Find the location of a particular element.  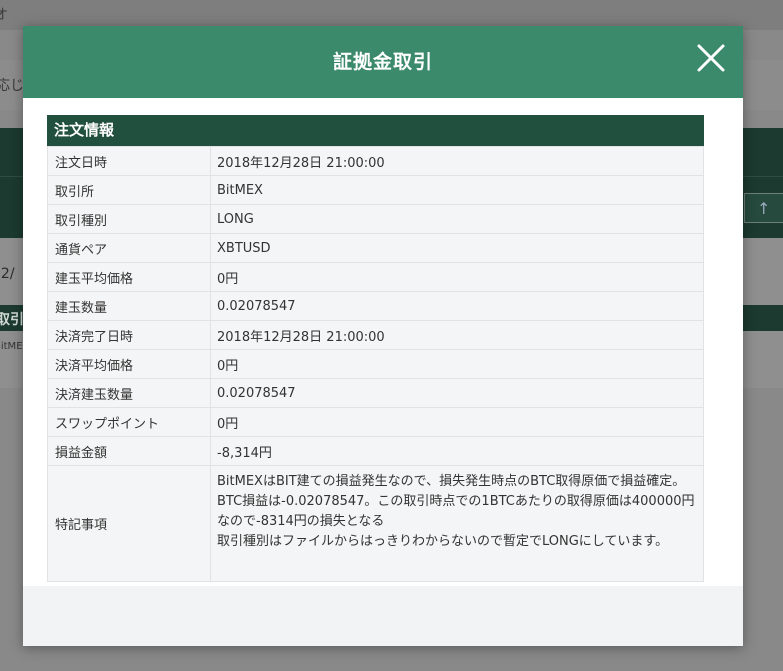

row-label: 決済完了日時 is located at coordinates (129, 335).